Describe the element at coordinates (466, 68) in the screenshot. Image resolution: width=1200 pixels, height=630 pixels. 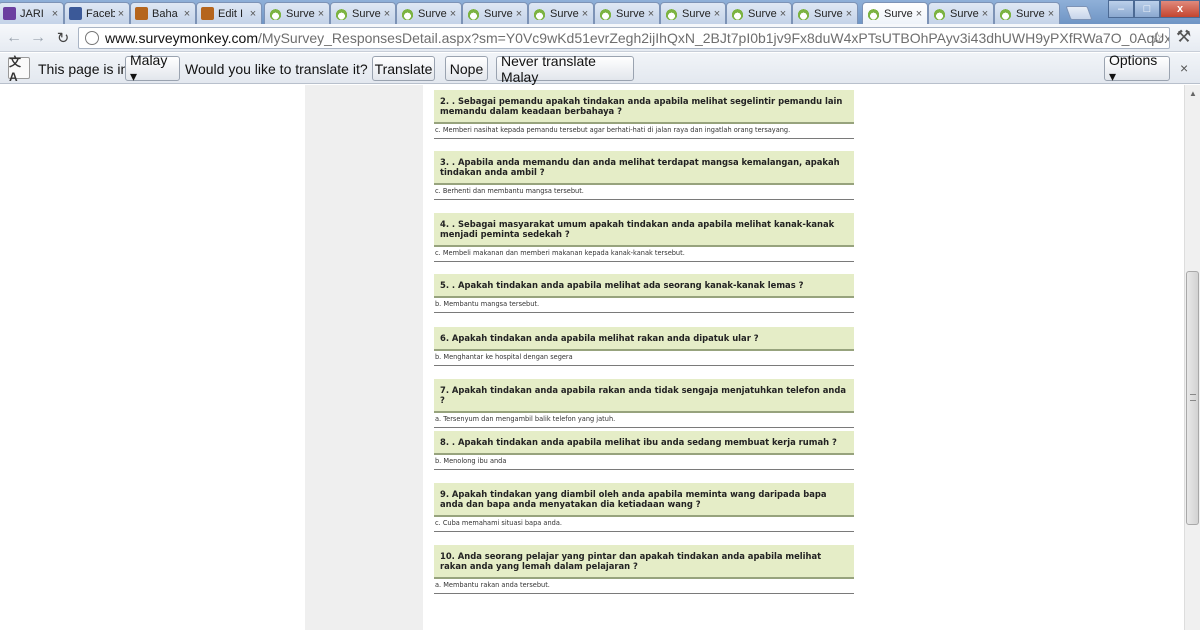
I see `nope-button: Nope` at that location.